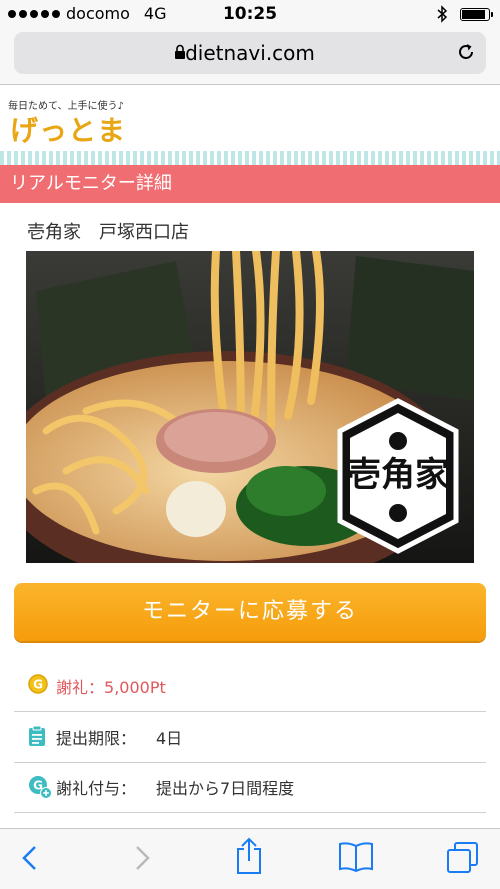 The width and height of the screenshot is (500, 889). What do you see at coordinates (356, 857) in the screenshot?
I see `bookmarks-icon` at bounding box center [356, 857].